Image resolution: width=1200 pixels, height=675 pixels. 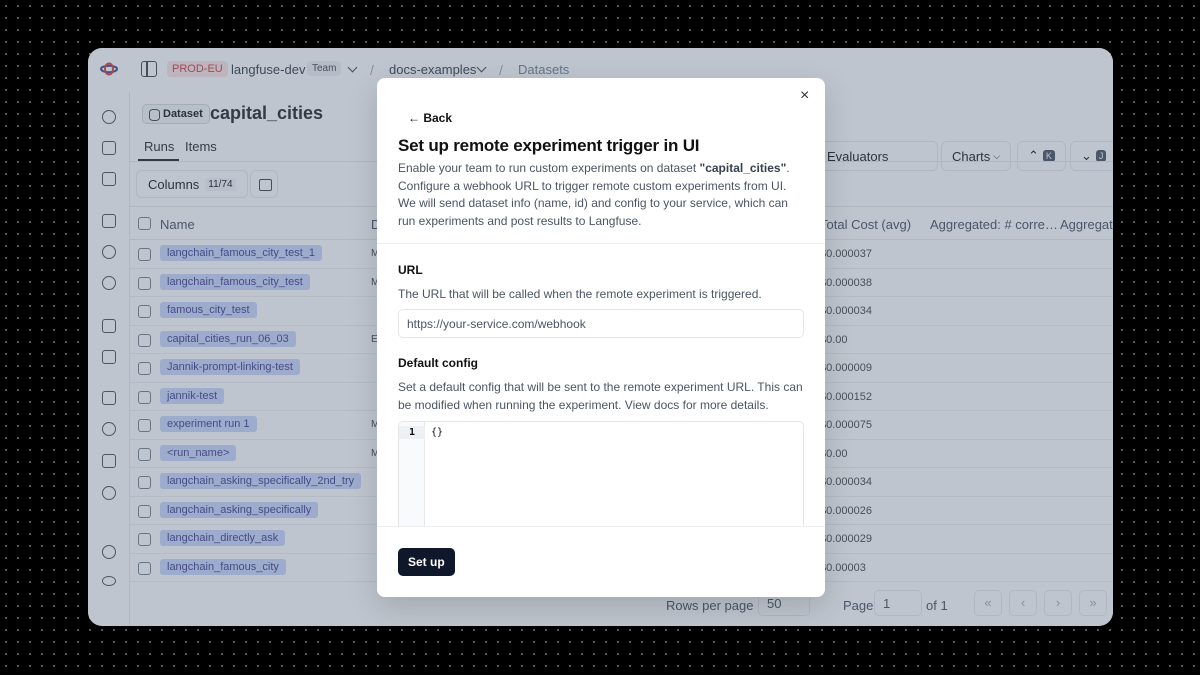 What do you see at coordinates (601, 481) in the screenshot?
I see `config-code-editor: 1 {}` at bounding box center [601, 481].